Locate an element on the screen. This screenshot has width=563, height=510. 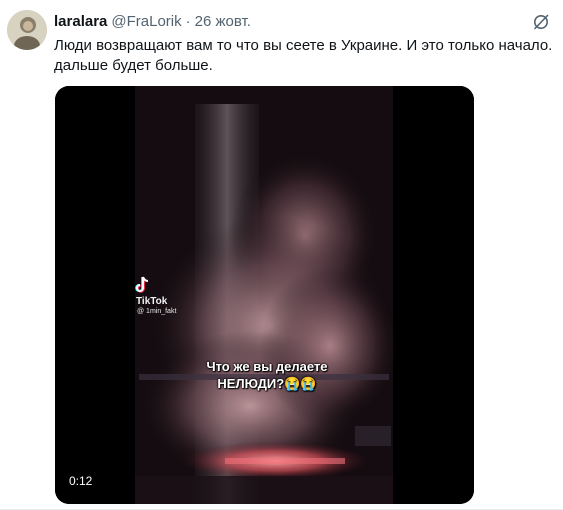
video-caption-line1: Что же вы делаете is located at coordinates (267, 366).